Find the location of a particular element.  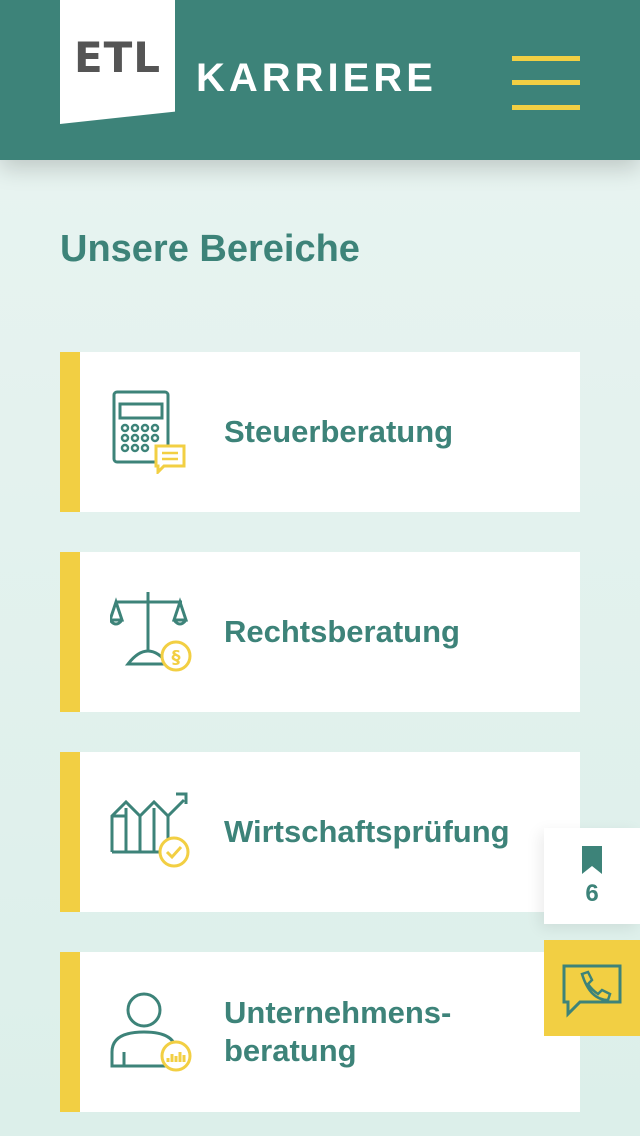

card-label: Rechtsberatung is located at coordinates (342, 631).